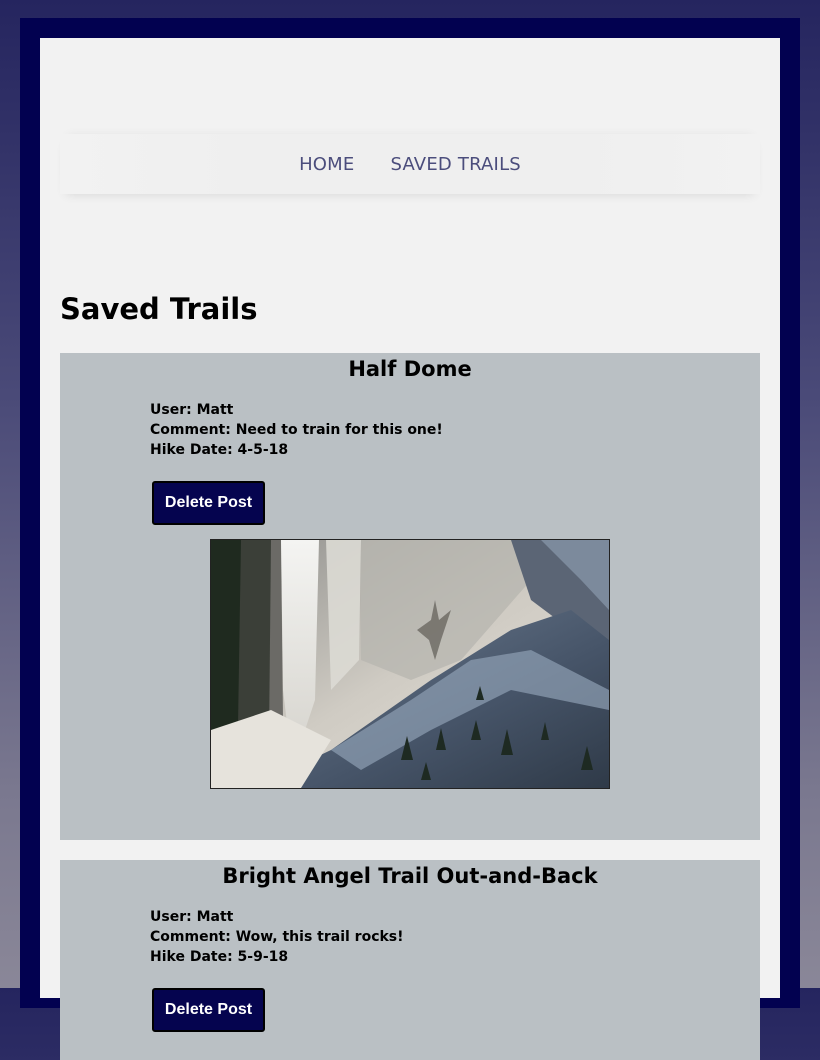 The height and width of the screenshot is (1060, 820). Describe the element at coordinates (326, 164) in the screenshot. I see `nav-link-home: HOME` at that location.